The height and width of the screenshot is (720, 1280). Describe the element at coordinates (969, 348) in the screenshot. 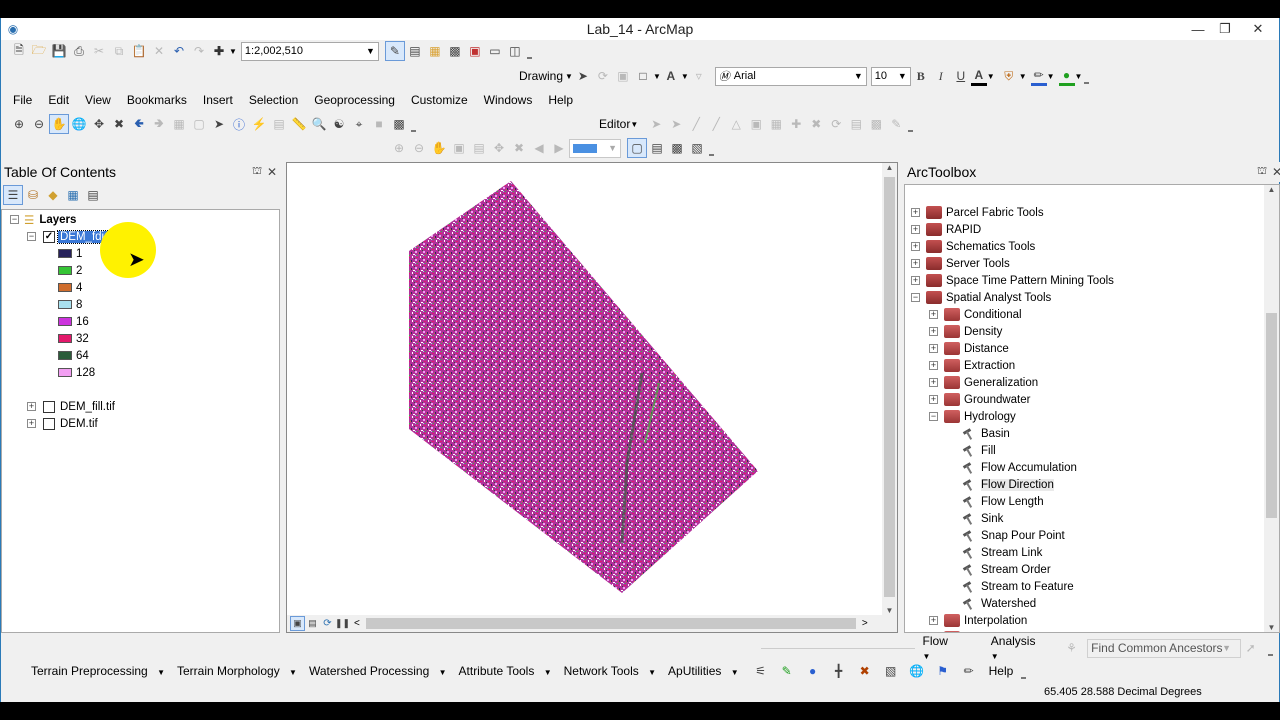

I see `toolset-item: + Distance` at that location.